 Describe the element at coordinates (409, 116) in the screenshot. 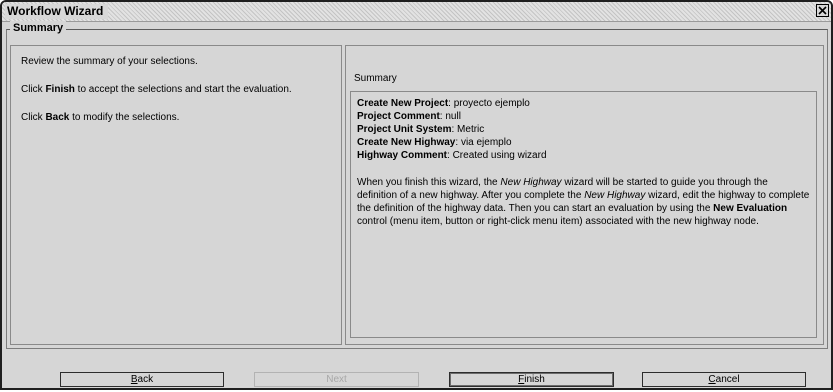

I see `summary-item-project-comment: Project Comment: null` at that location.